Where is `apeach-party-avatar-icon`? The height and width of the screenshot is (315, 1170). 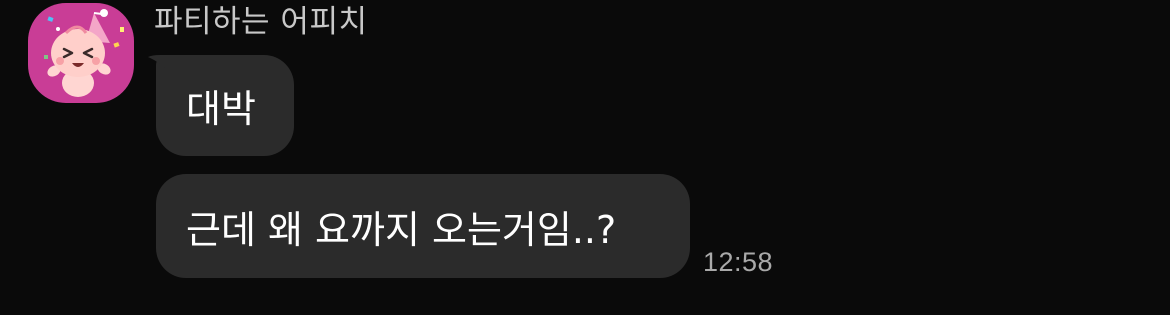 apeach-party-avatar-icon is located at coordinates (84, 53).